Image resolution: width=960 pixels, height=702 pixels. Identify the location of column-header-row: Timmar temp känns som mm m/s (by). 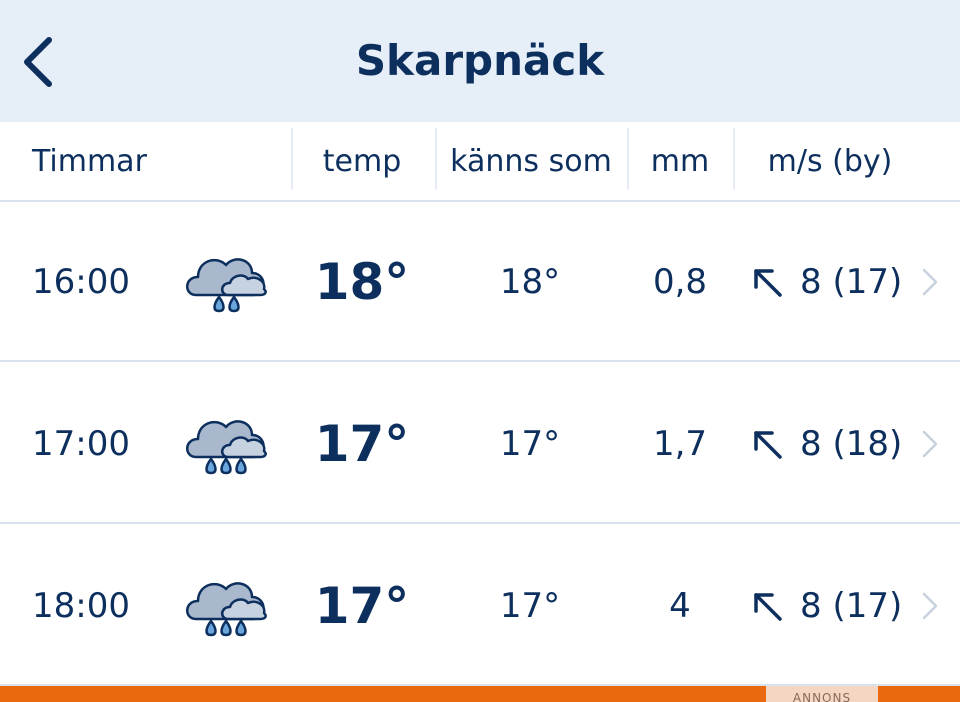
(480, 162).